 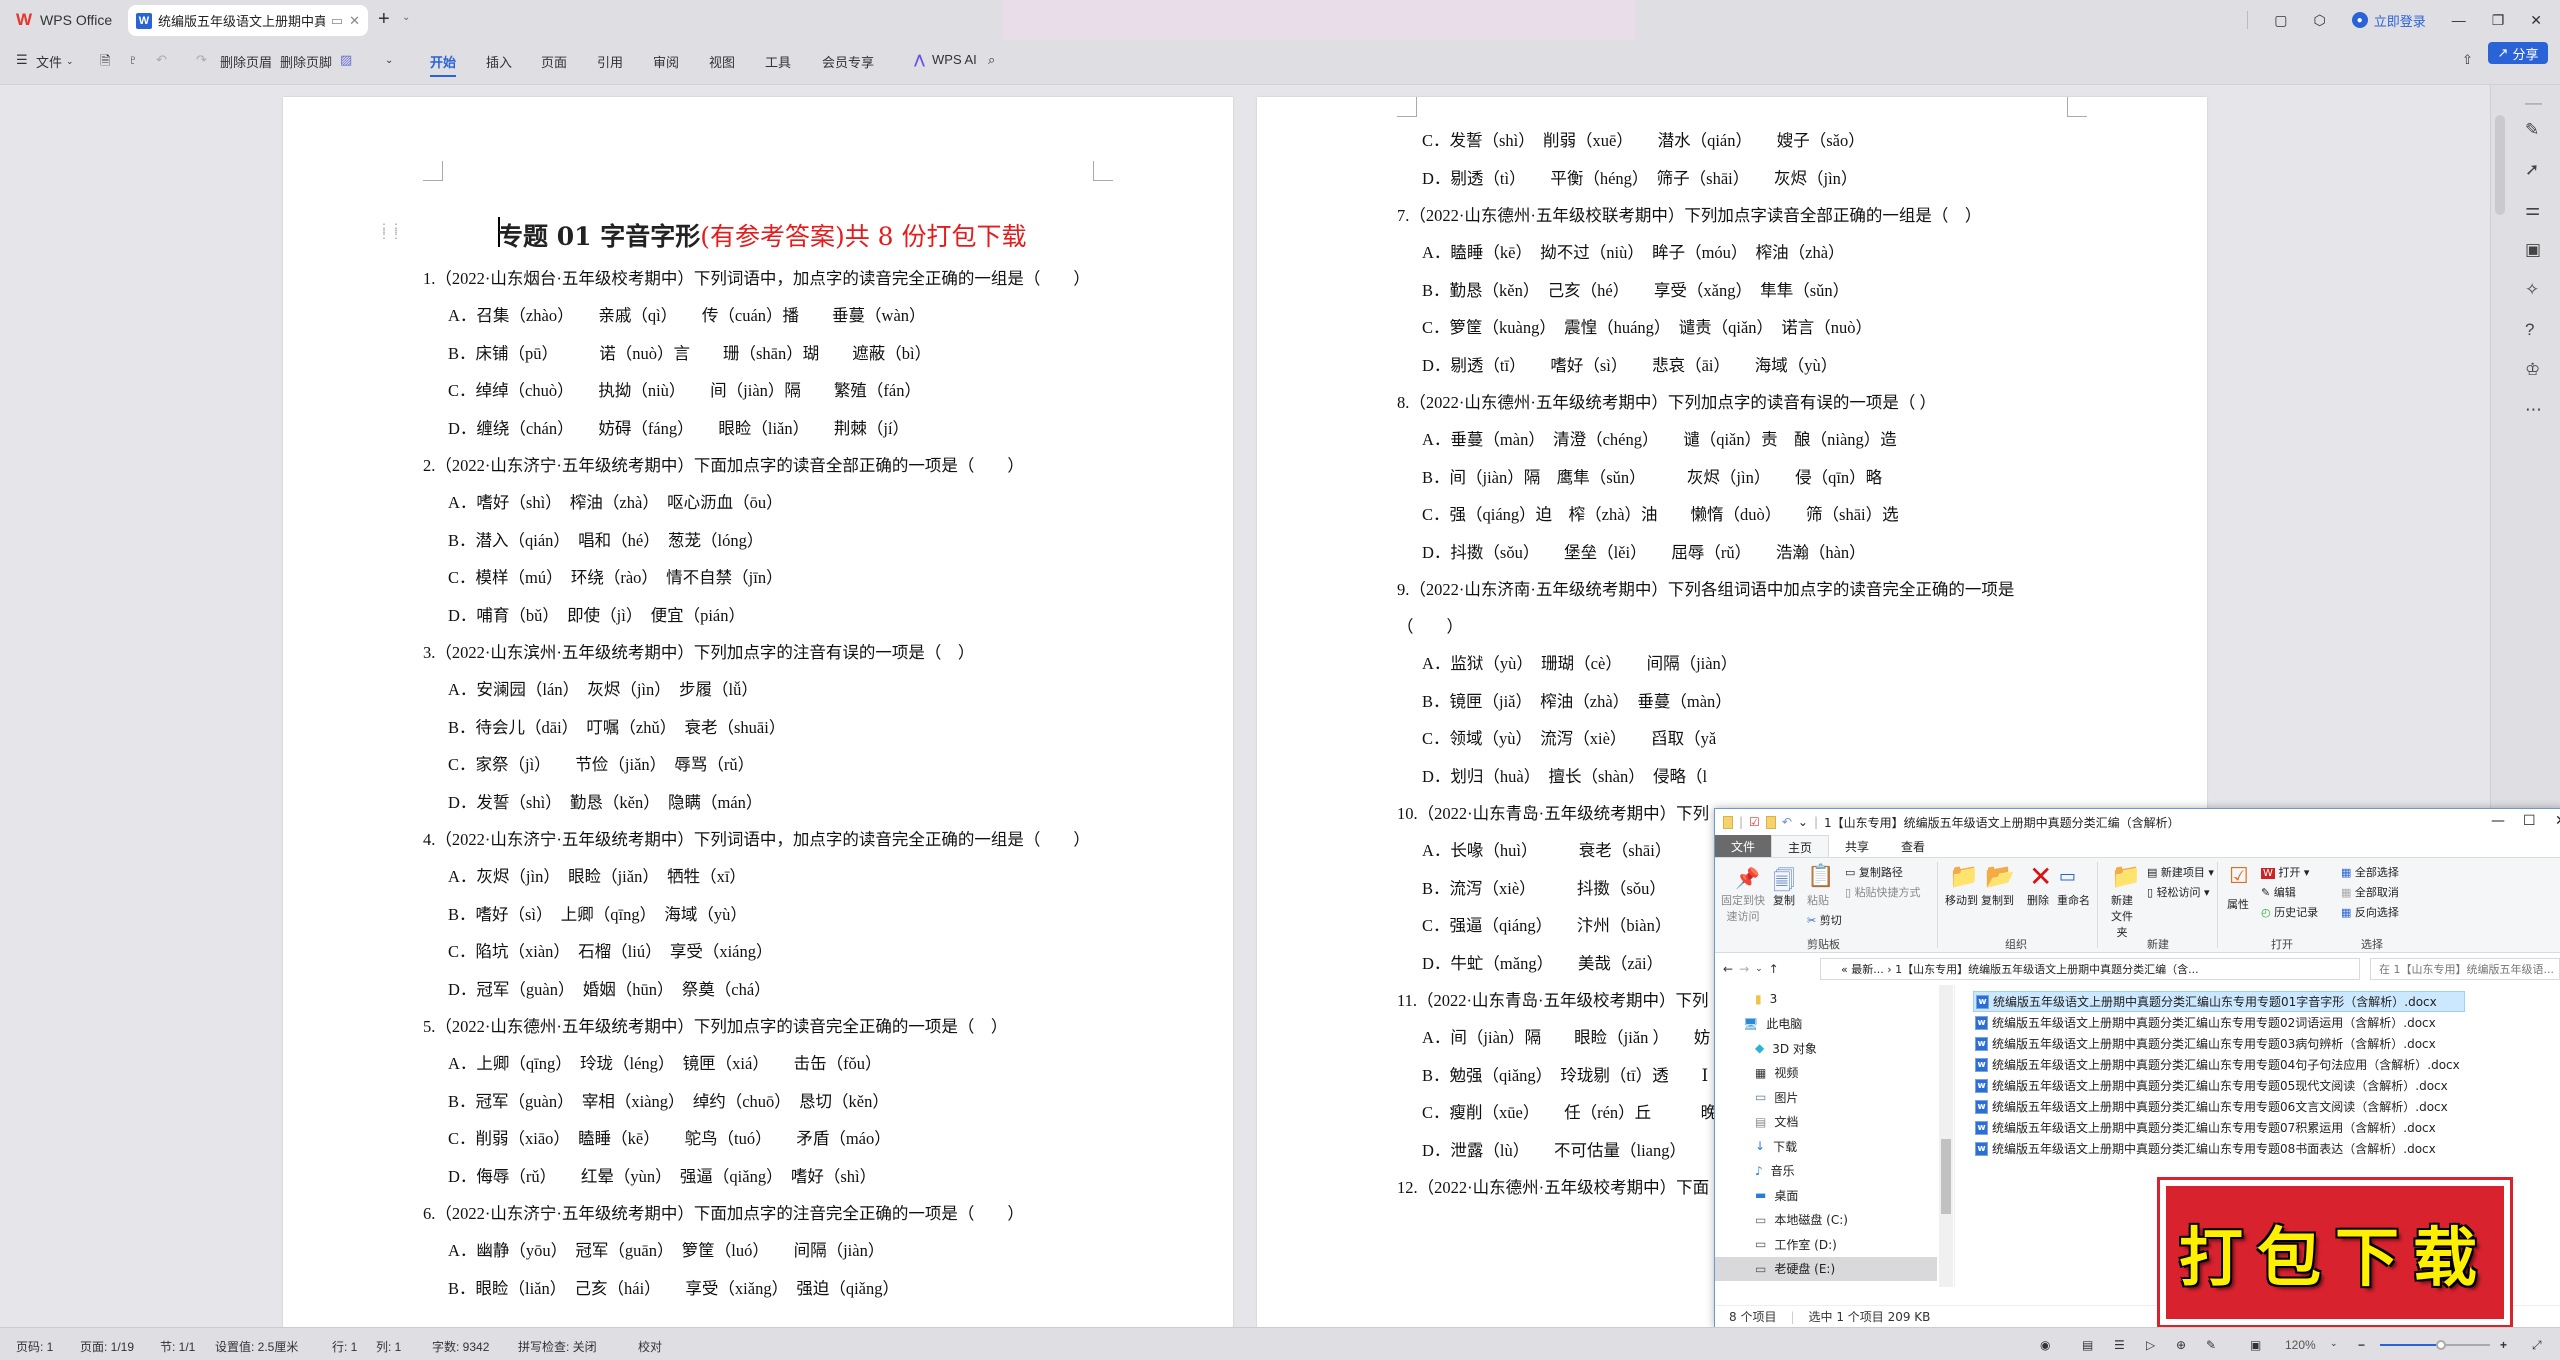 What do you see at coordinates (596, 614) in the screenshot?
I see `answer-option: D．哺育（bǔ） 即使（jì） 便宜（pián）` at bounding box center [596, 614].